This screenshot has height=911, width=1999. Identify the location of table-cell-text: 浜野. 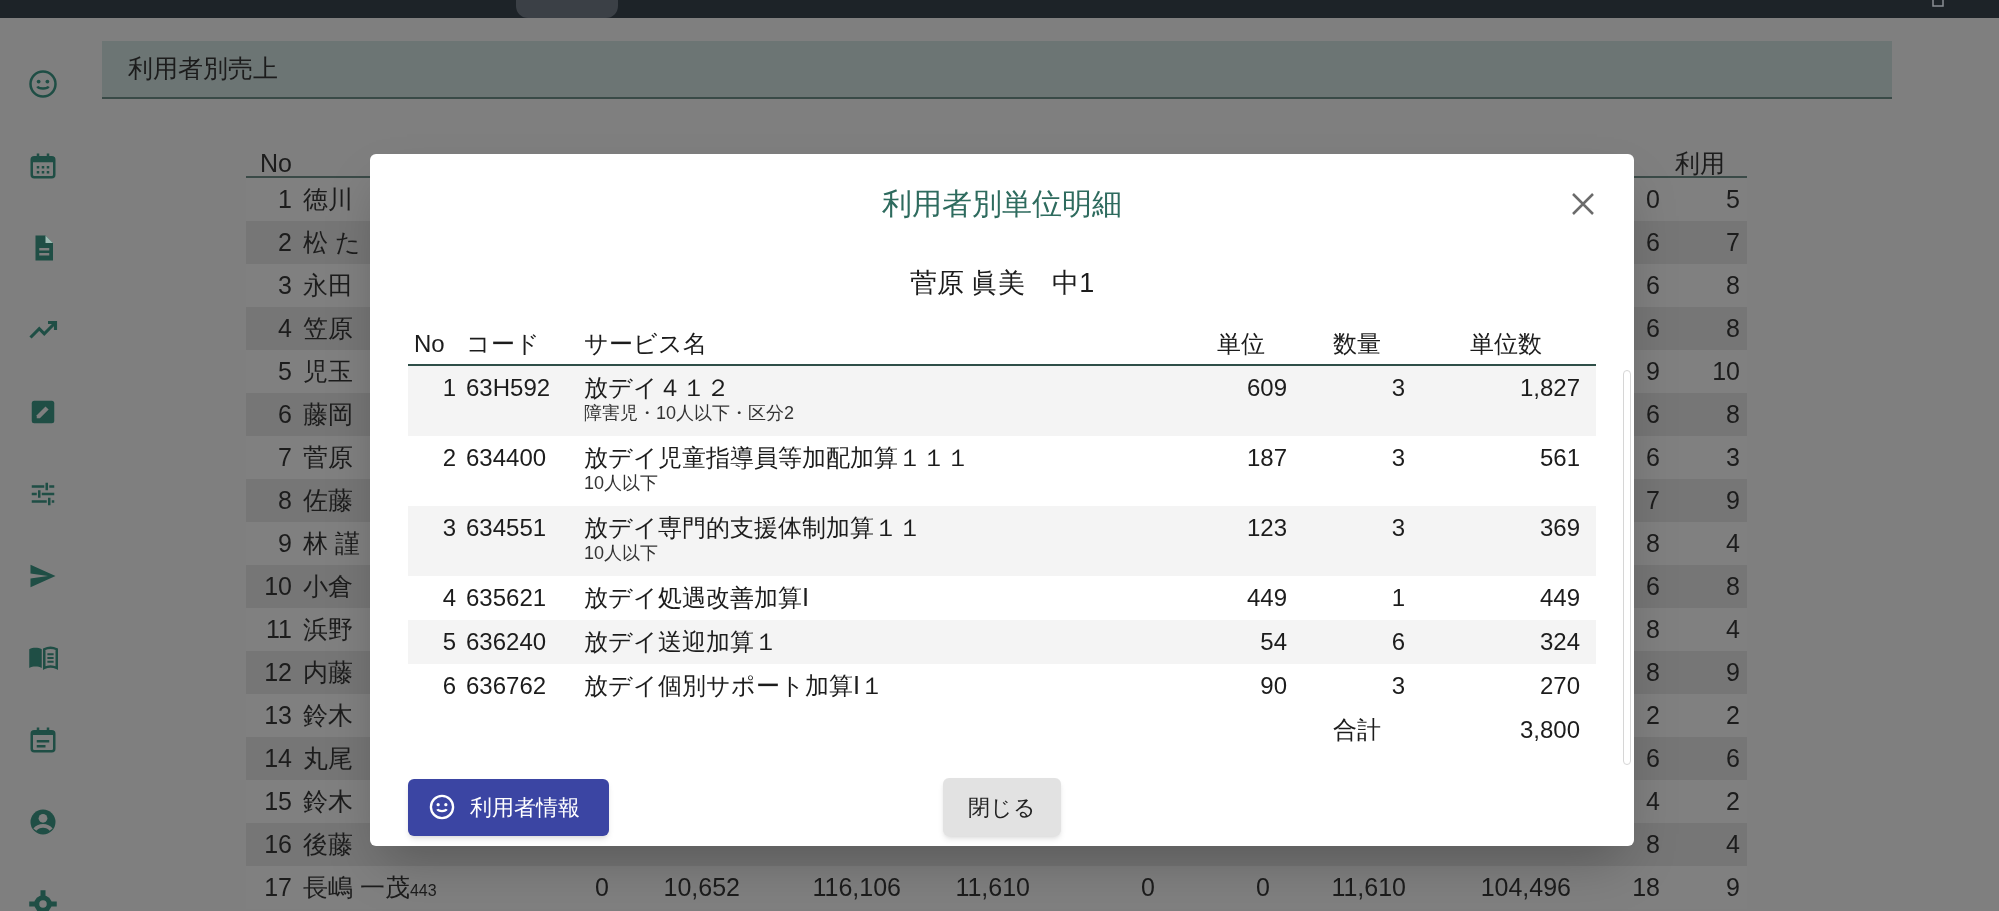
(328, 629).